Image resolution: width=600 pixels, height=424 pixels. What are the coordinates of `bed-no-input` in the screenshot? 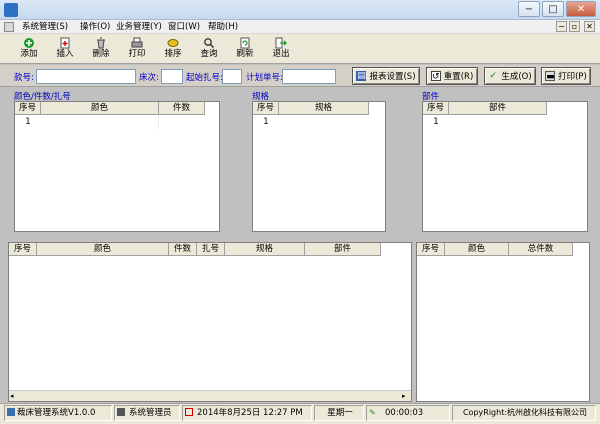 It's located at (172, 76).